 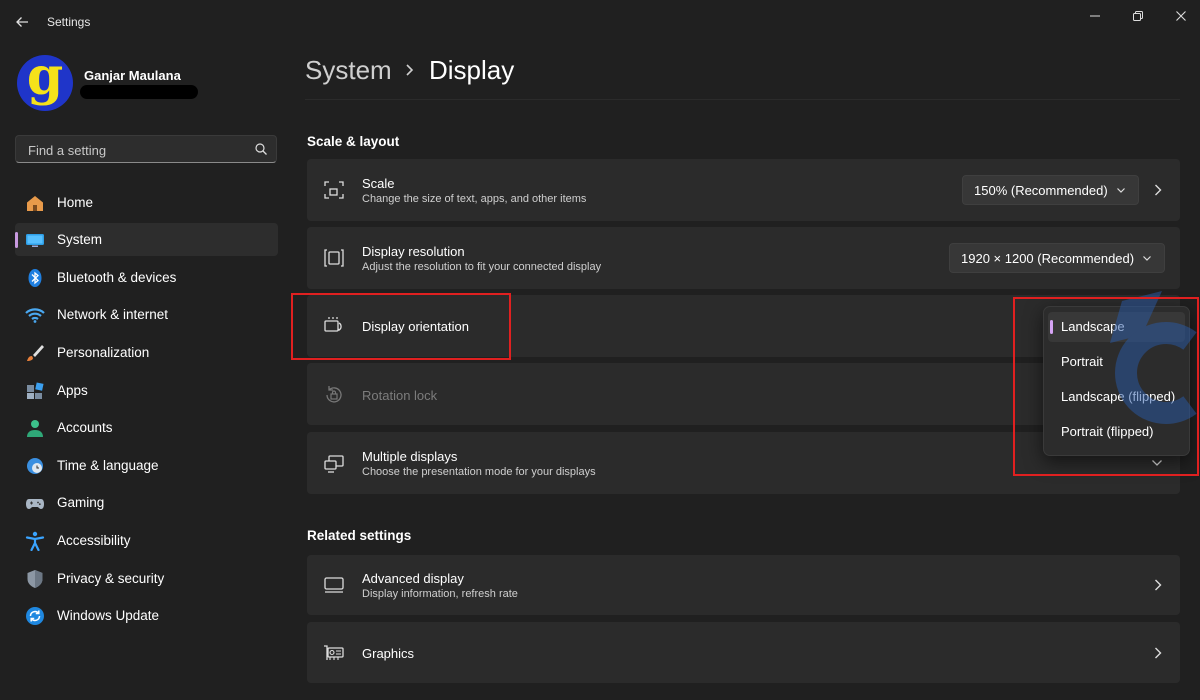 What do you see at coordinates (113, 314) in the screenshot?
I see `sidebar-item-label: Network & internet` at bounding box center [113, 314].